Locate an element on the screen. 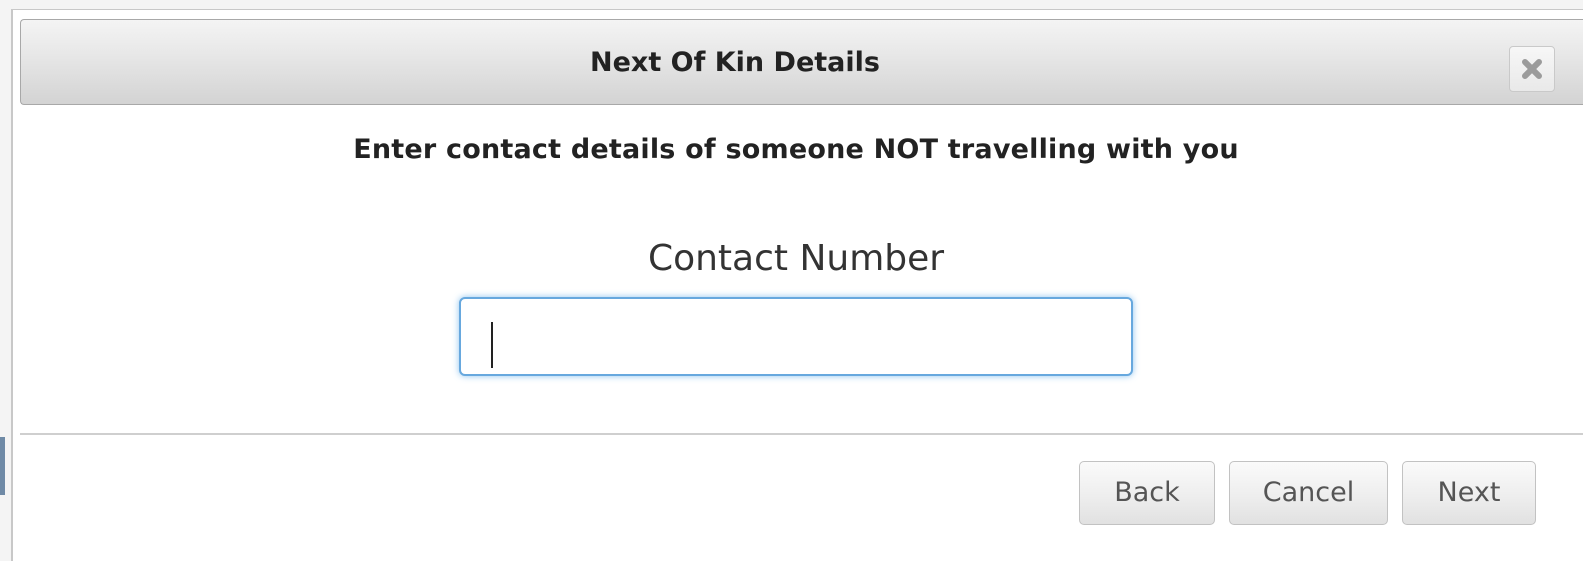 This screenshot has height=561, width=1583. footer-divider is located at coordinates (801, 434).